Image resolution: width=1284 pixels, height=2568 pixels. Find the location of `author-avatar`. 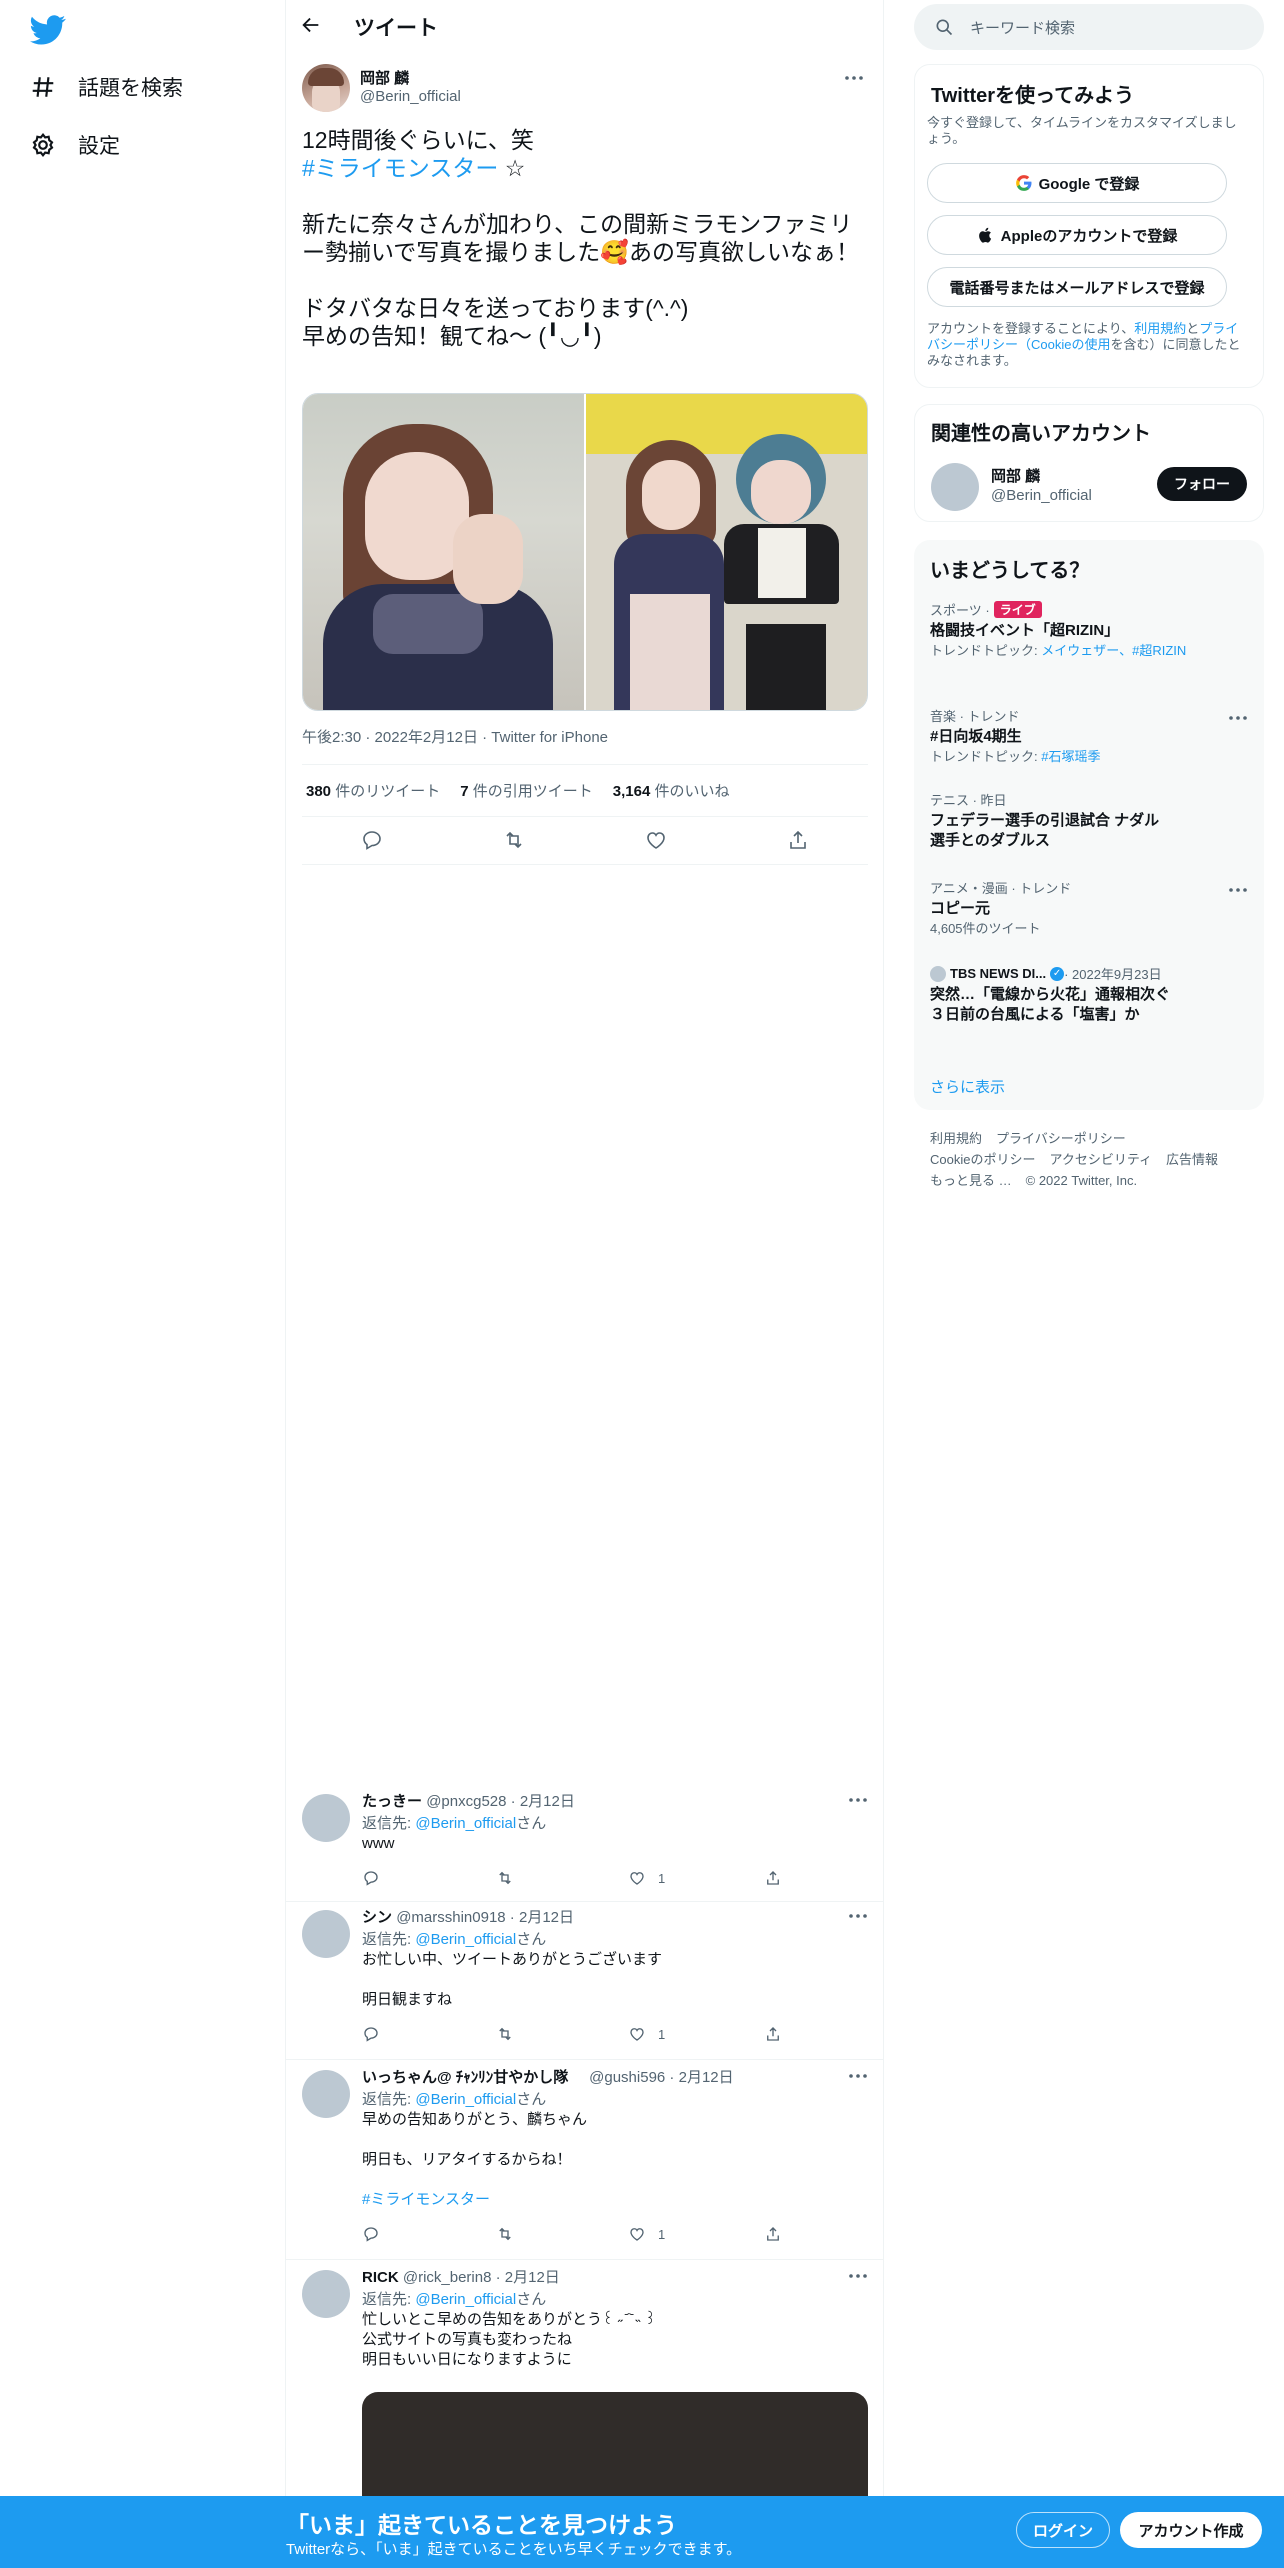

author-avatar is located at coordinates (326, 88).